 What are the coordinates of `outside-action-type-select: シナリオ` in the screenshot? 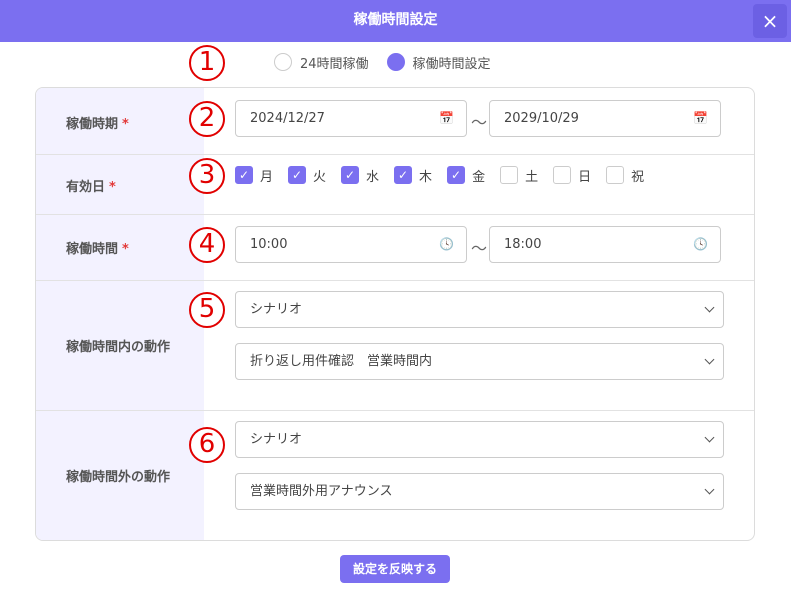 It's located at (479, 439).